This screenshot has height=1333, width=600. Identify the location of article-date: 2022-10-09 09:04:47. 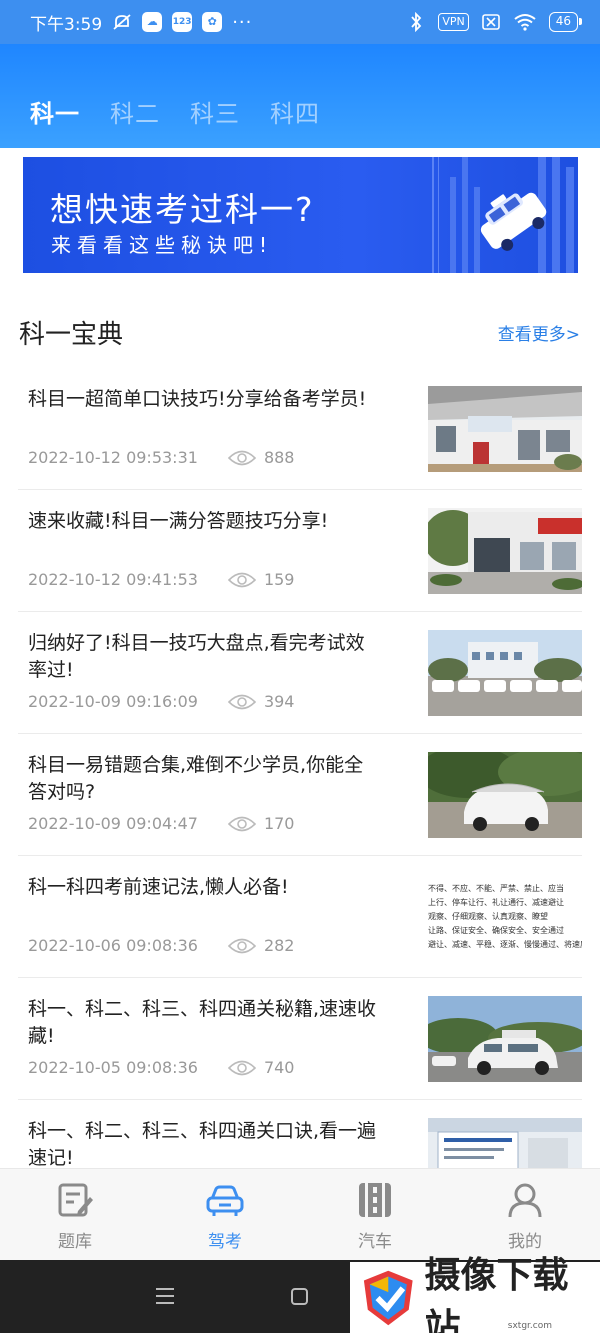
(113, 823).